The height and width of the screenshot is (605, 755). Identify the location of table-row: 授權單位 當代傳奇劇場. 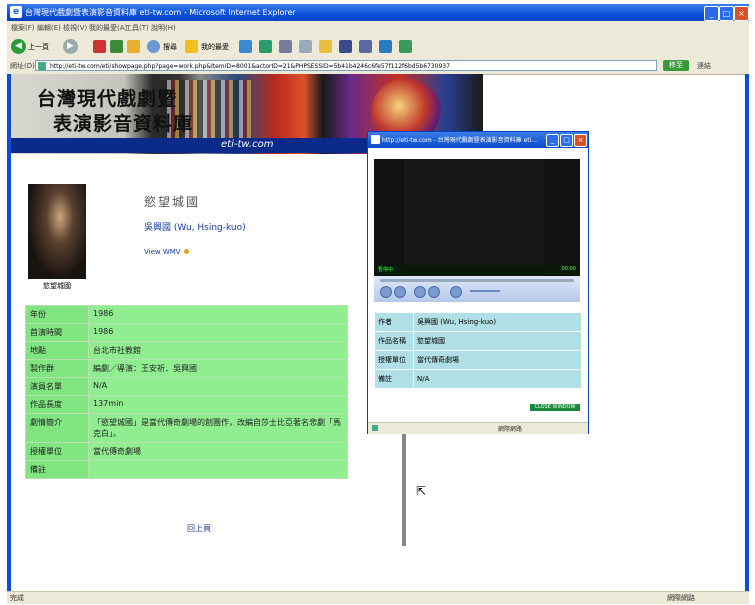
(478, 360).